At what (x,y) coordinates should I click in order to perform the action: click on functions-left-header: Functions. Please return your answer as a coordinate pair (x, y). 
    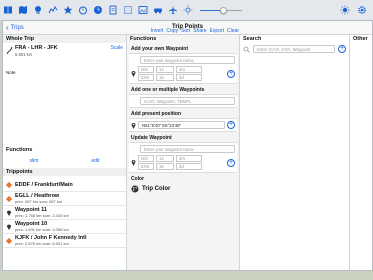
    Looking at the image, I should click on (19, 150).